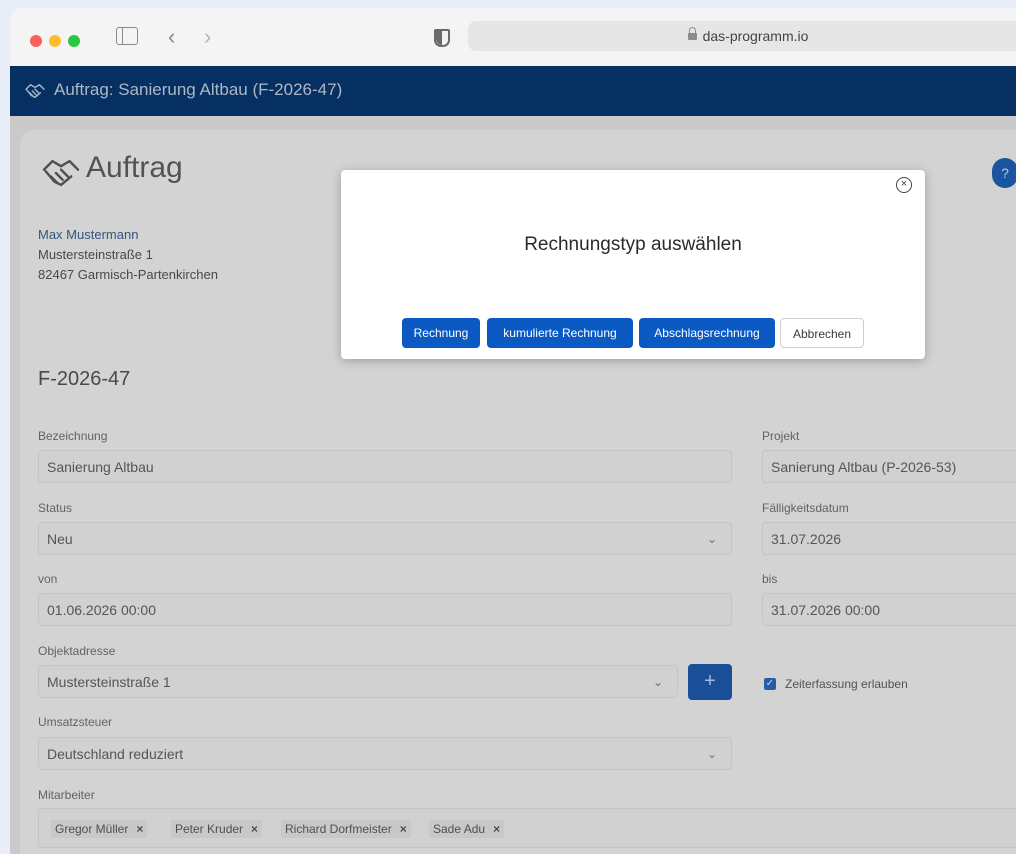 The image size is (1016, 854). I want to click on rechnung-button: Rechnung, so click(441, 333).